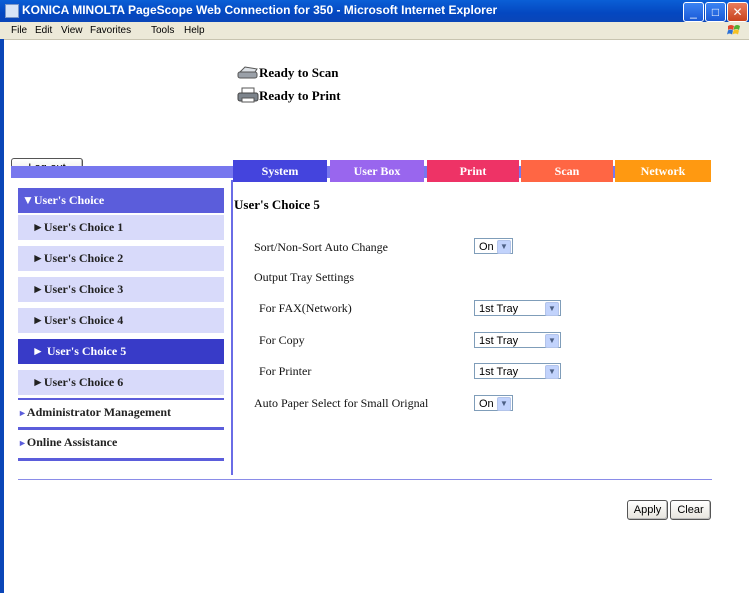  I want to click on sort-auto-change-label: Sort/Non-Sort Auto Change, so click(321, 247).